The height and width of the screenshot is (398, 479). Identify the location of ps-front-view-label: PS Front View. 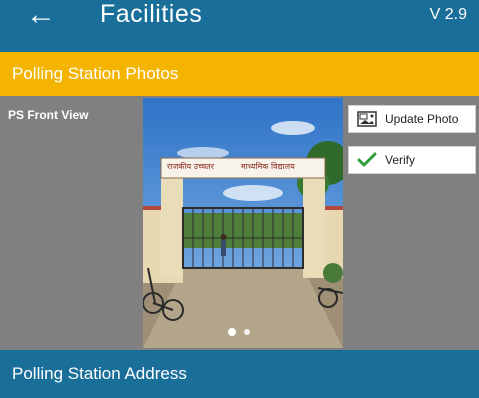
(48, 115).